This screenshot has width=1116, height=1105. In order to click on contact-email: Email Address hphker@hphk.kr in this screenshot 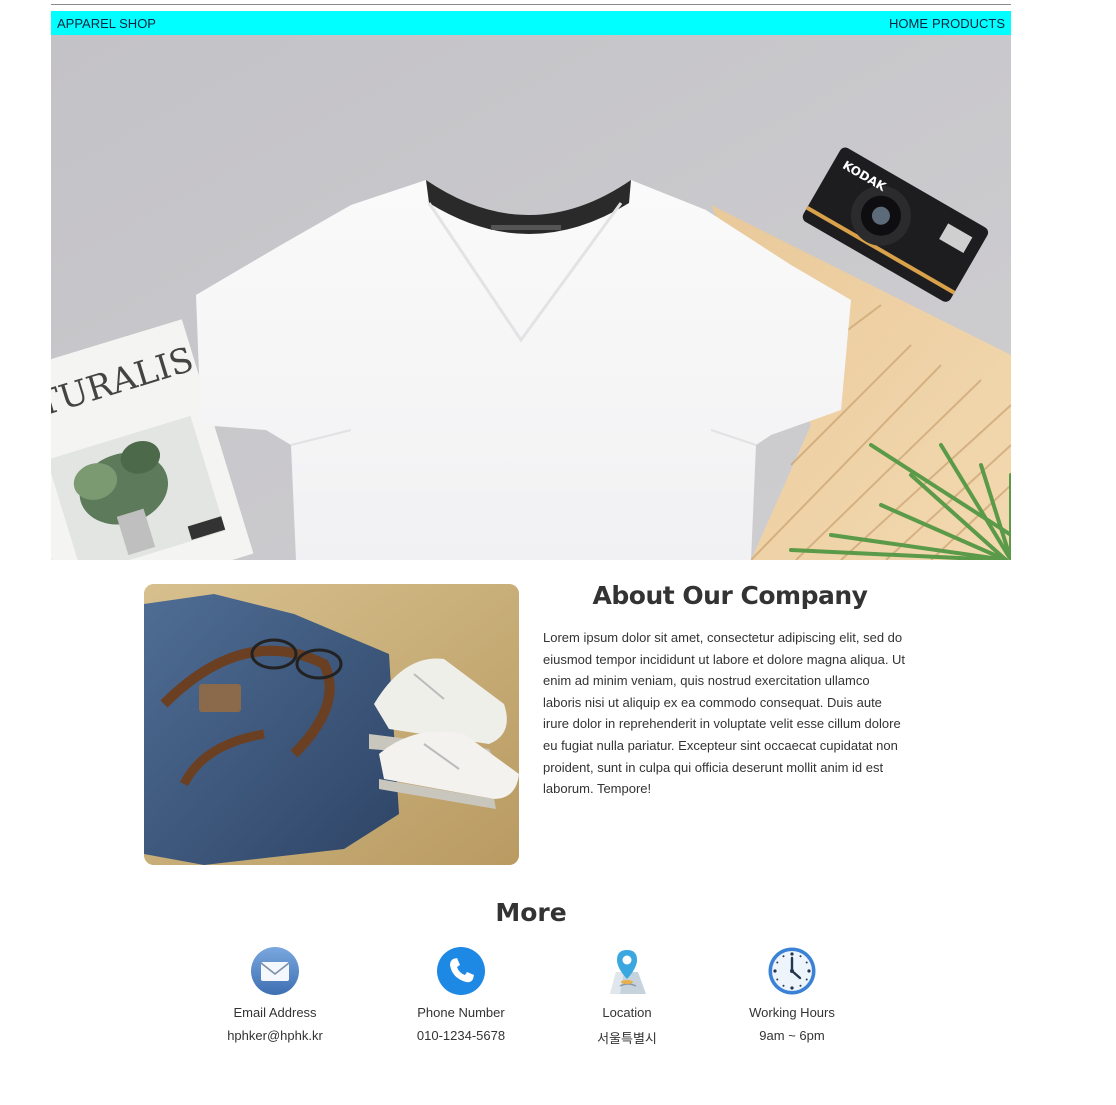, I will do `click(275, 994)`.